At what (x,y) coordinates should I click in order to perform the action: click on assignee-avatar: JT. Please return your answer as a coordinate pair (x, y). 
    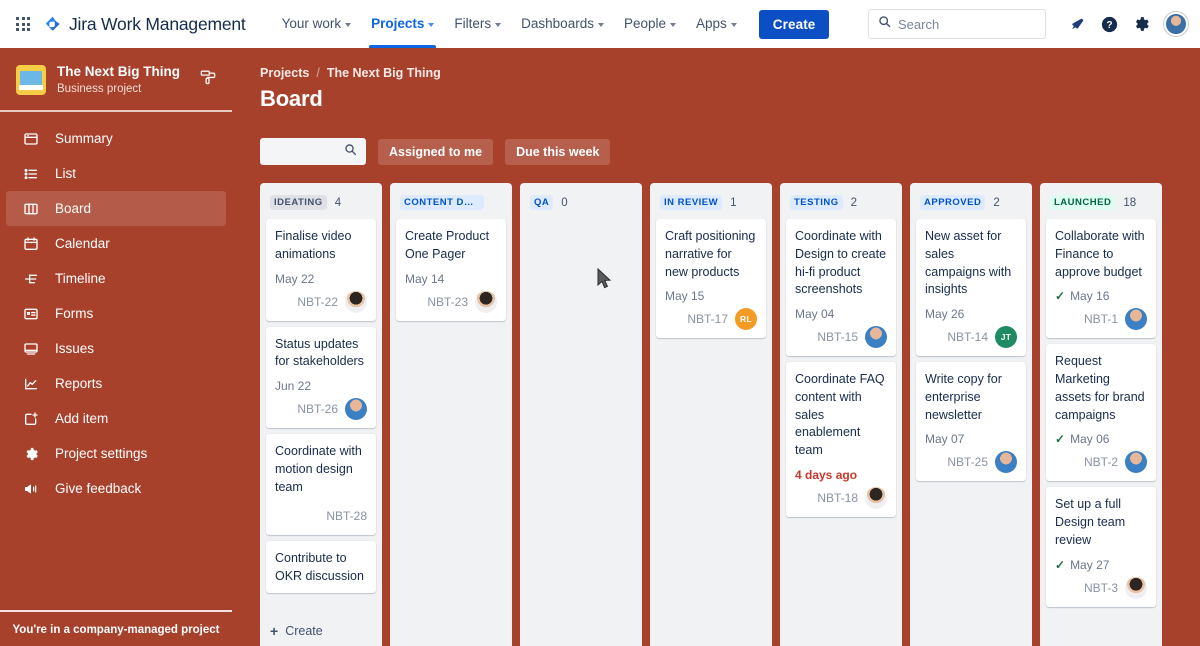
    Looking at the image, I should click on (1006, 337).